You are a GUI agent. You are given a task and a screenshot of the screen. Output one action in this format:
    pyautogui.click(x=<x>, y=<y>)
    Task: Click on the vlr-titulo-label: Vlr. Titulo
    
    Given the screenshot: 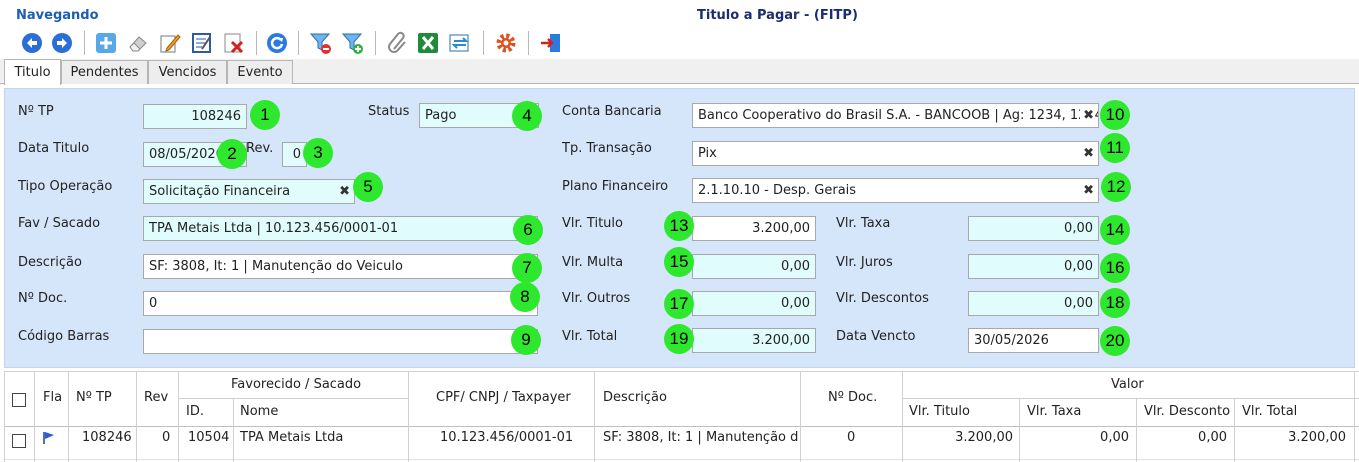 What is the action you would take?
    pyautogui.click(x=592, y=223)
    